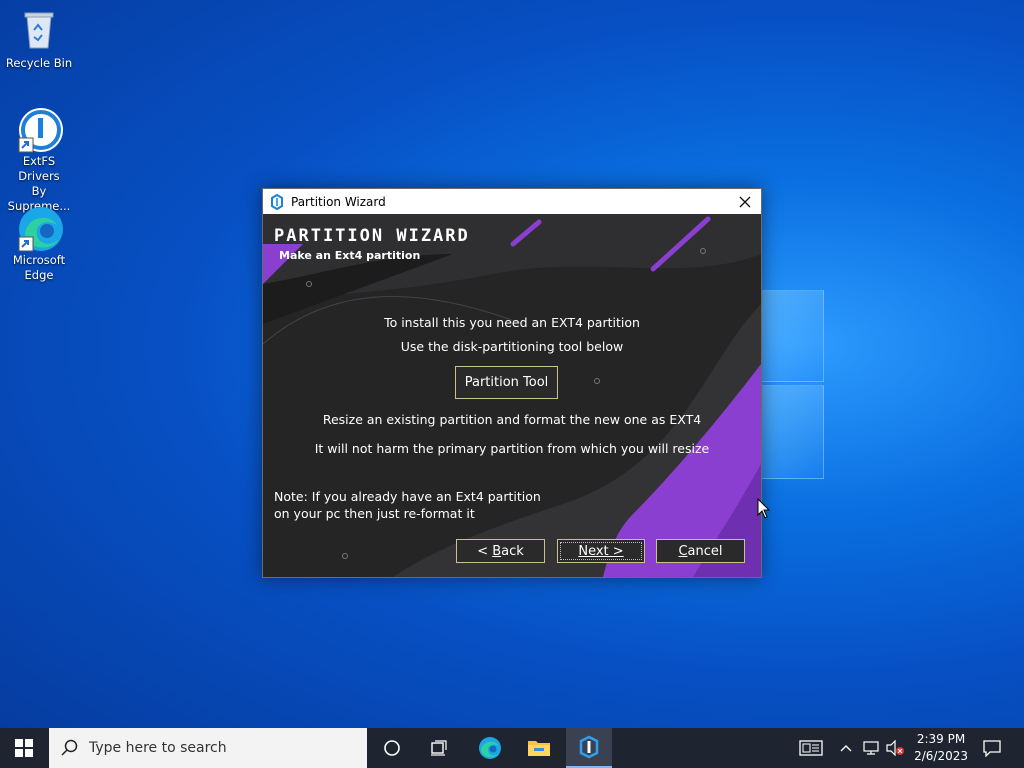  Describe the element at coordinates (683, 551) in the screenshot. I see `cancel-mnemonic: C` at that location.